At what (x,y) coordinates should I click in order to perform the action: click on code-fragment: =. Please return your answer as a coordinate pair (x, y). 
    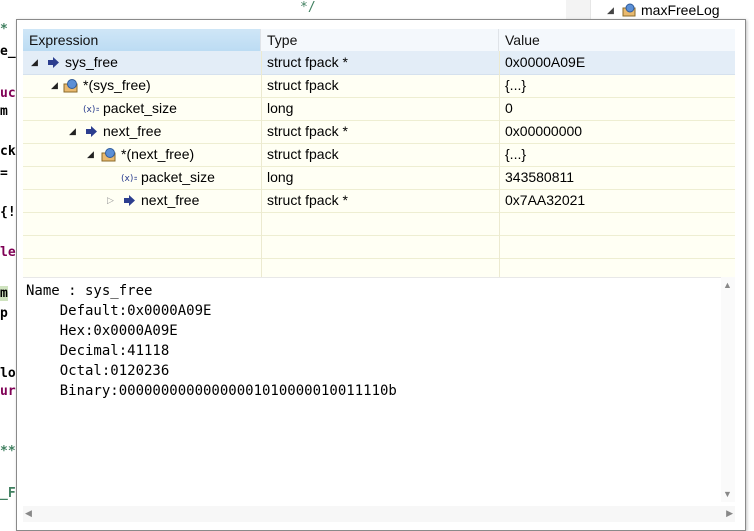
    Looking at the image, I should click on (4, 173).